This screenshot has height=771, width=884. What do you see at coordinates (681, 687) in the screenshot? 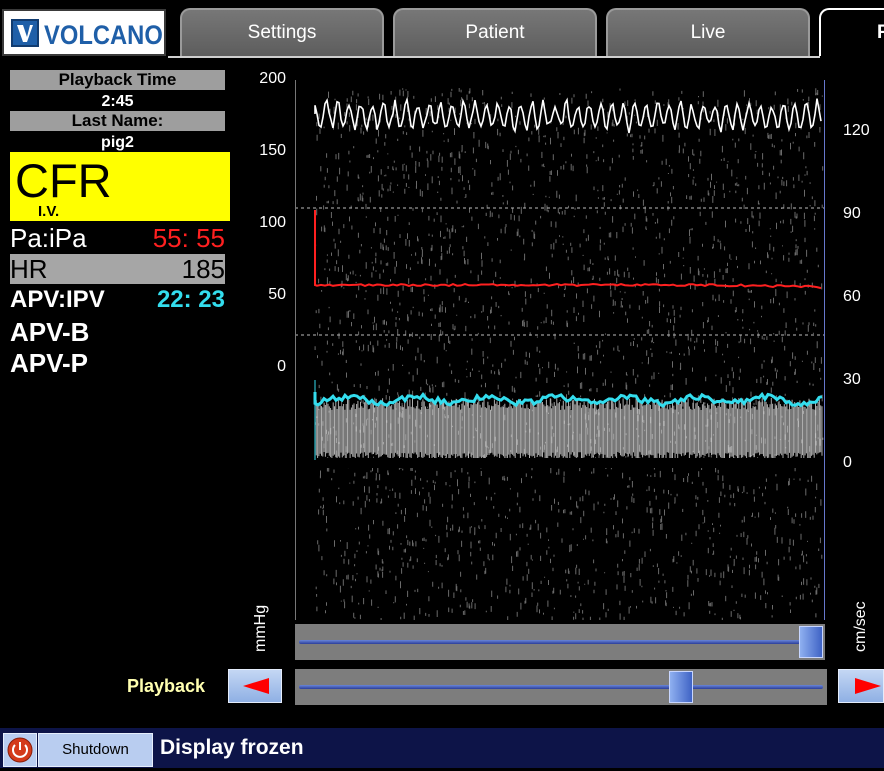
I see `playback-slider-thumb` at bounding box center [681, 687].